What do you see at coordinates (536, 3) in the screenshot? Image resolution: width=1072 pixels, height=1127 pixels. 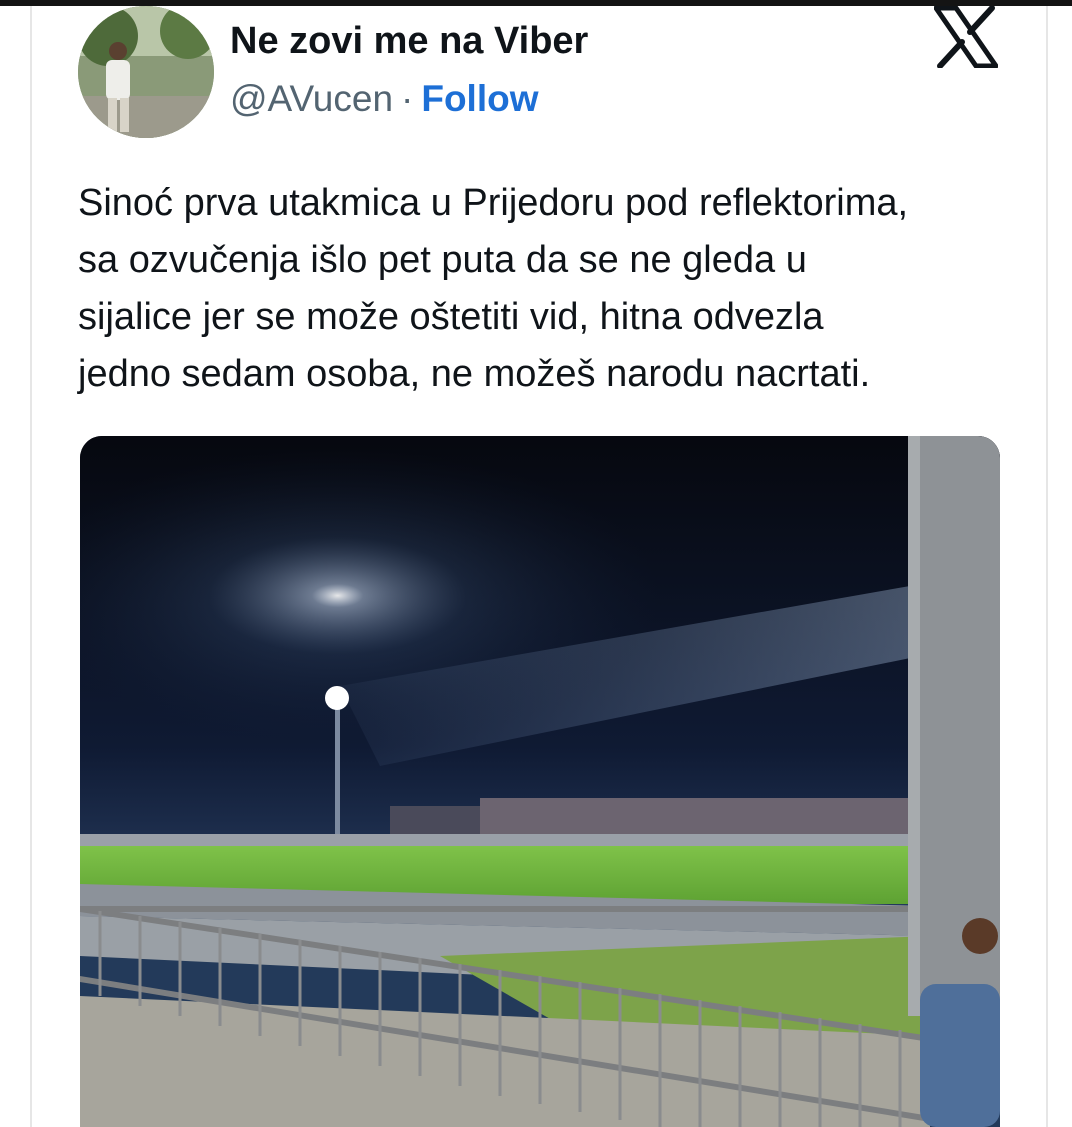 I see `top-bar` at bounding box center [536, 3].